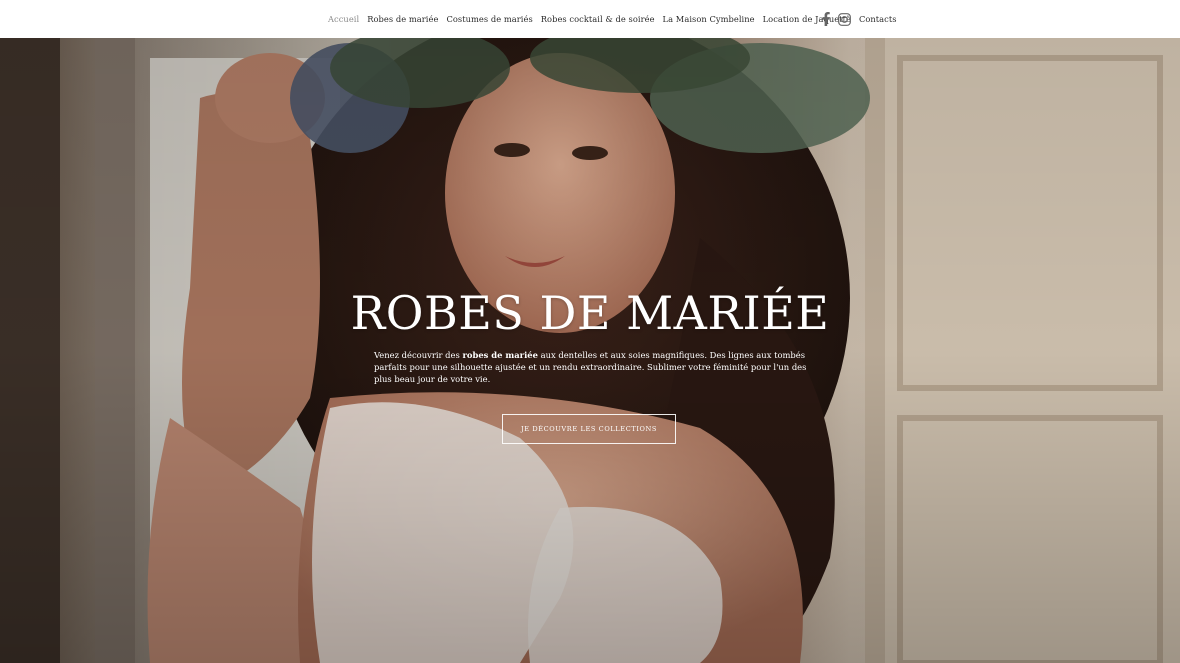 Image resolution: width=1180 pixels, height=663 pixels. Describe the element at coordinates (590, 313) in the screenshot. I see `hero-title: ROBES DE MARIÉE` at that location.